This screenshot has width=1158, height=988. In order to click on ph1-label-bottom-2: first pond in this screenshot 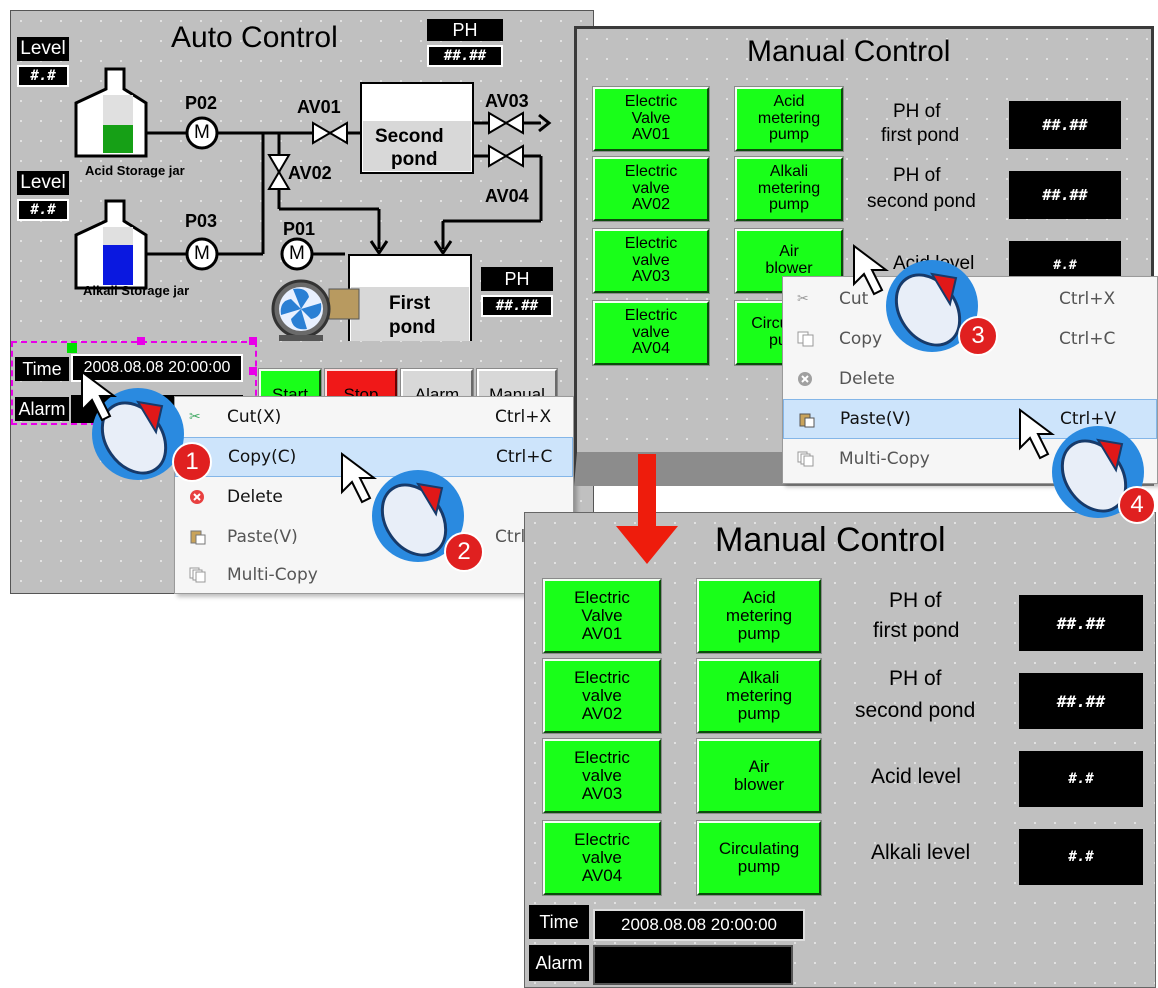, I will do `click(916, 630)`.